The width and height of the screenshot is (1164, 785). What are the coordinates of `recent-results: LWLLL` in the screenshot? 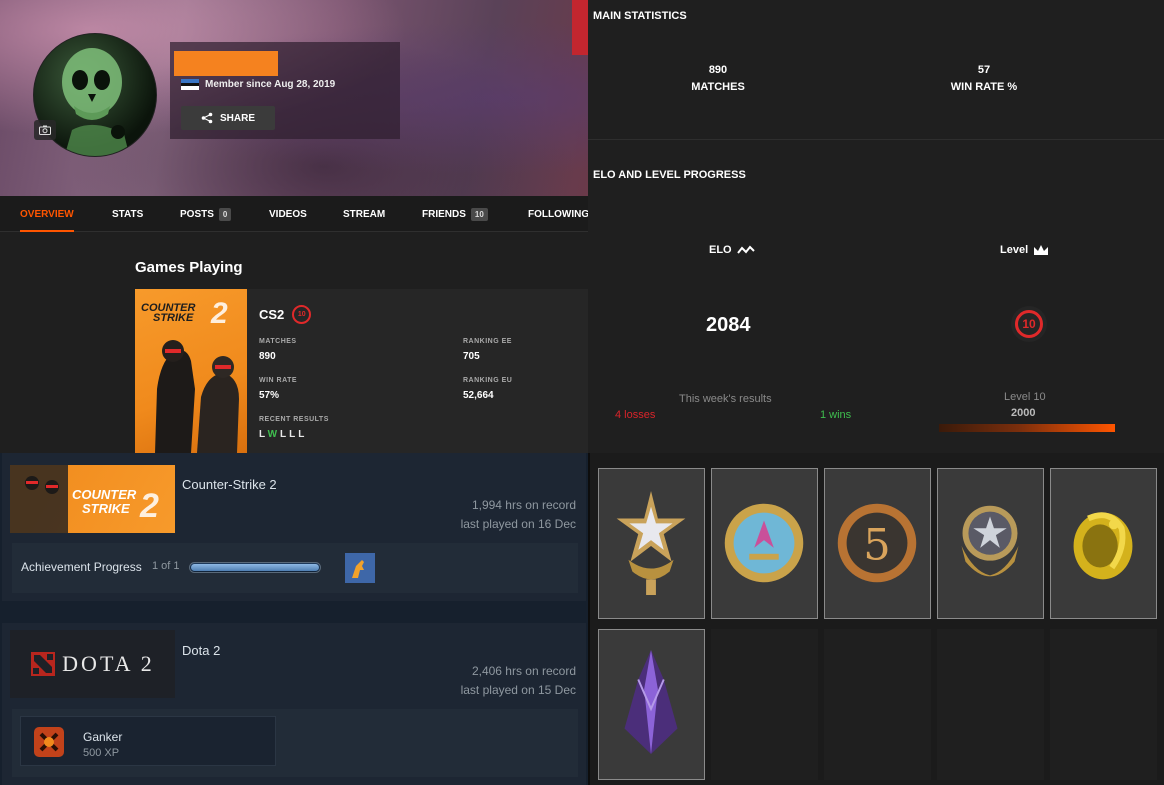 It's located at (283, 434).